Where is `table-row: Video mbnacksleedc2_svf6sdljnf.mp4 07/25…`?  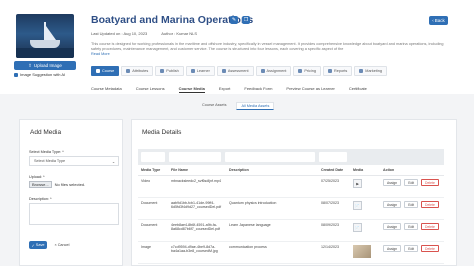 table-row: Video mbnacksleedc2_svf6sdljnf.mp4 07/25… is located at coordinates (291, 186).